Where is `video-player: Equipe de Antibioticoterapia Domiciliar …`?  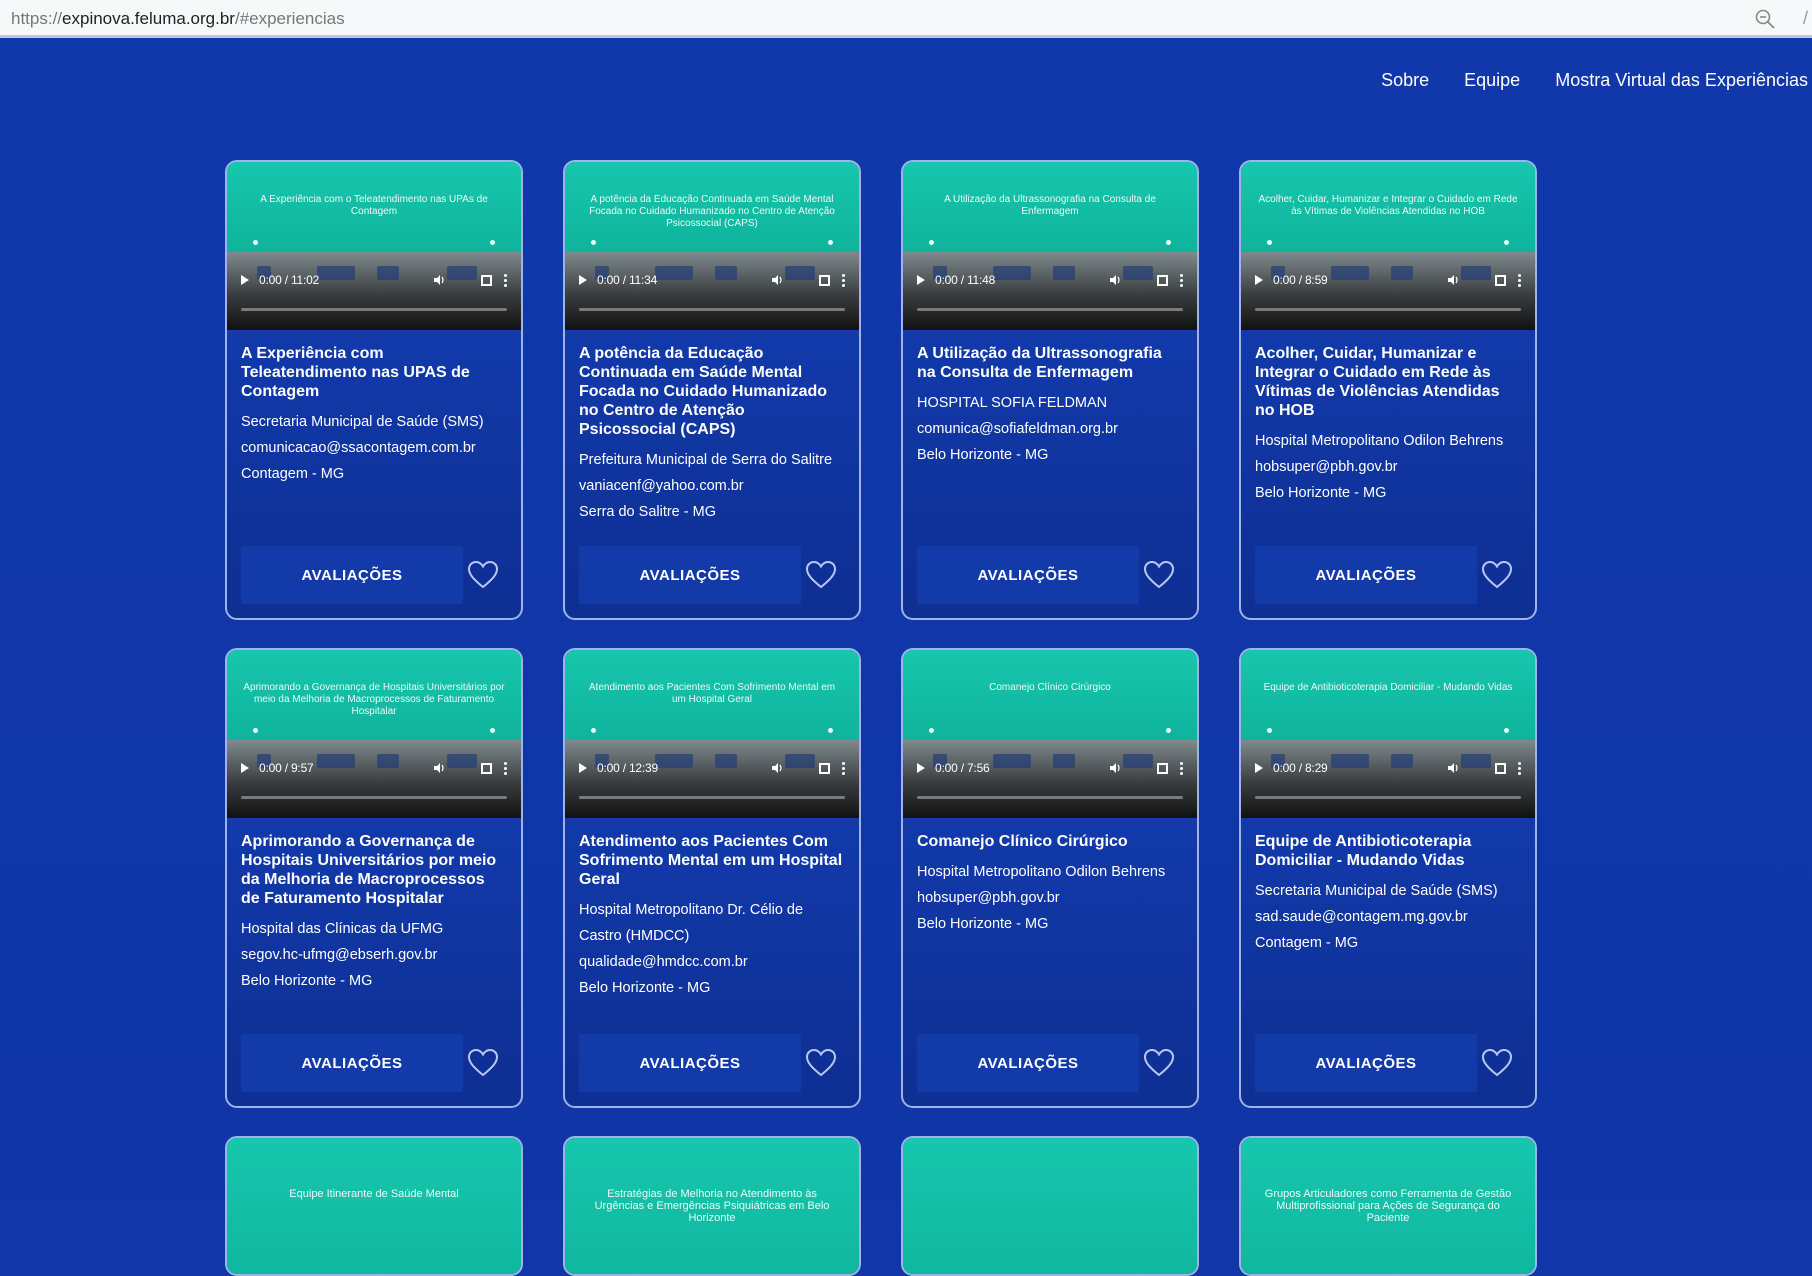 video-player: Equipe de Antibioticoterapia Domiciliar … is located at coordinates (1388, 734).